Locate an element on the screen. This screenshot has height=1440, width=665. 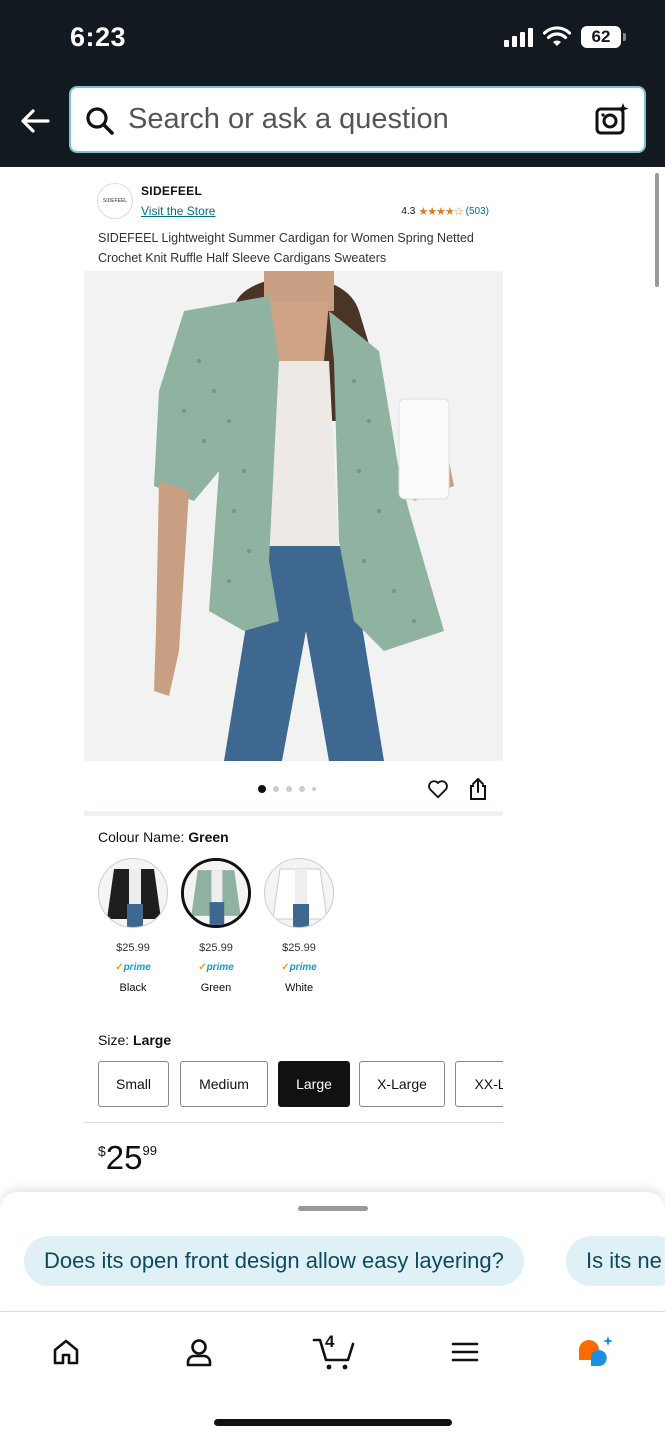
brand-logo-text: SIDEFEEL is located at coordinates (115, 201).